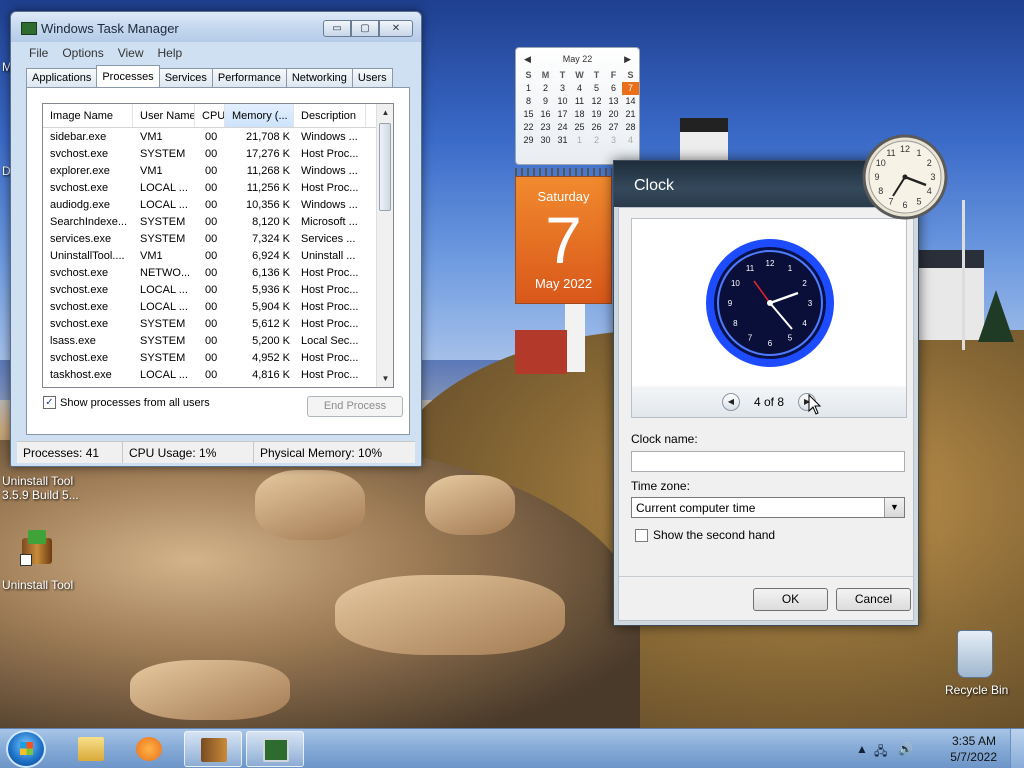 This screenshot has height=768, width=1024. What do you see at coordinates (45, 561) in the screenshot?
I see `desktop-icon-uninstall-tool: Uninstall Tool` at bounding box center [45, 561].